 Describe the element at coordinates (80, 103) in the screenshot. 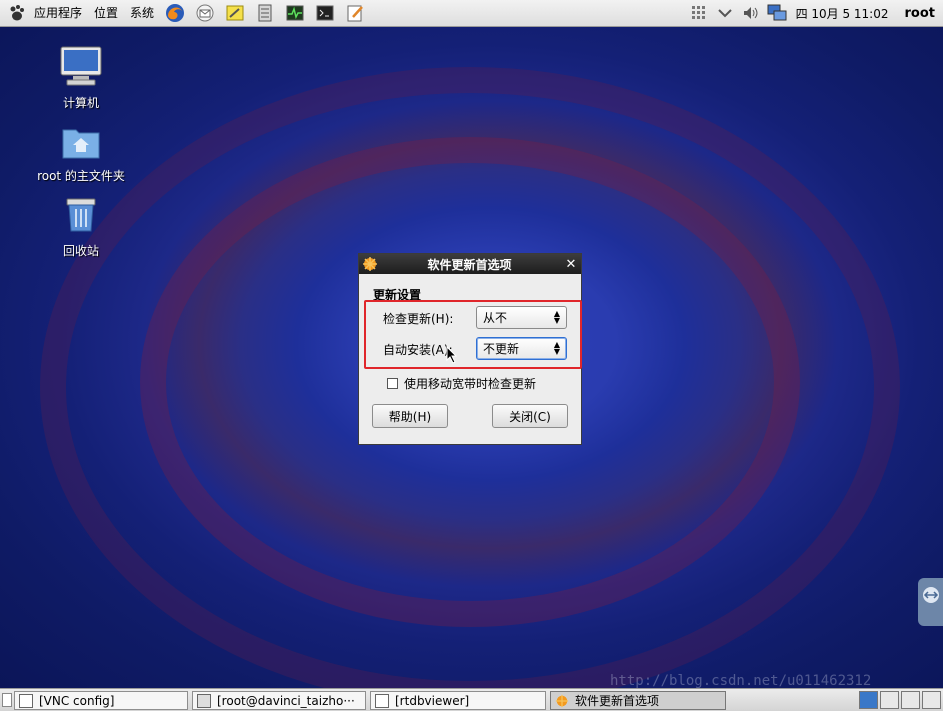

I see `desktop-icon-label: 计算机` at that location.